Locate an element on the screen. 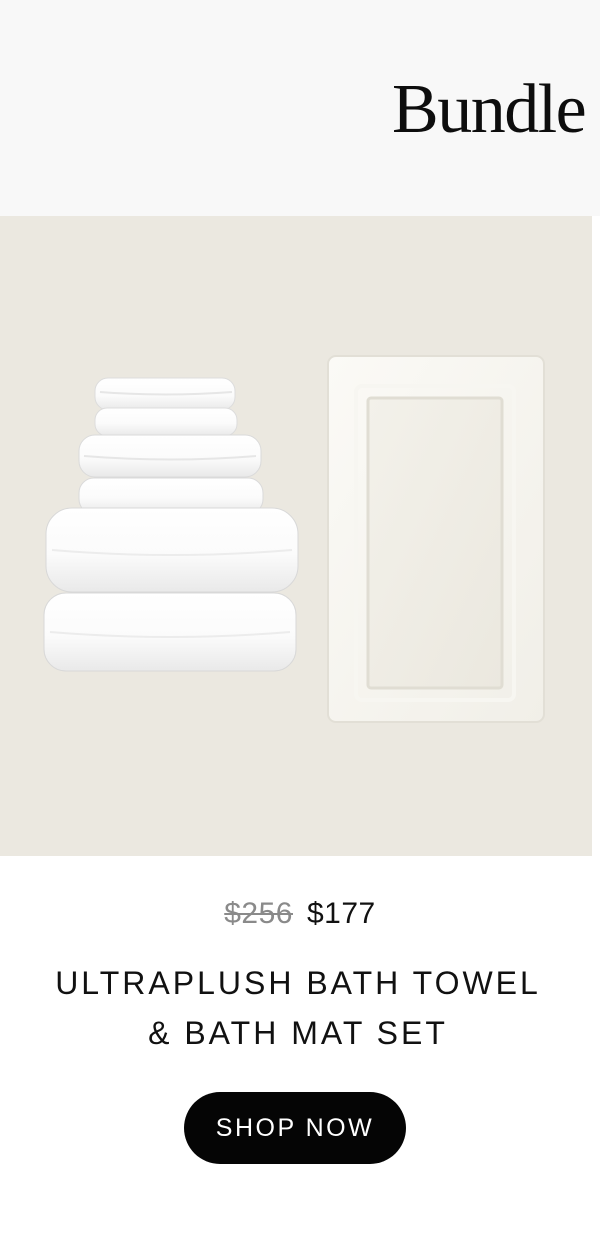  towel-stack is located at coordinates (171, 524).